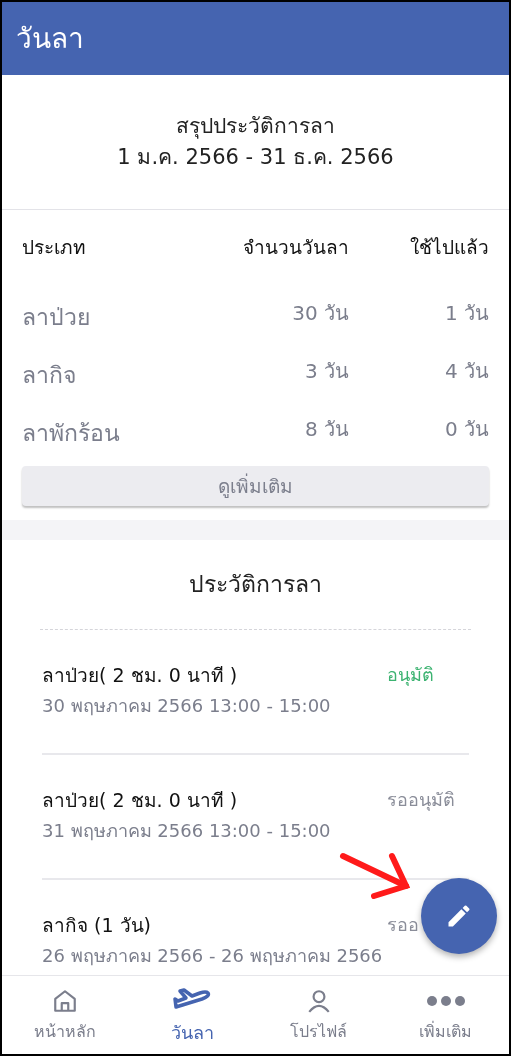  Describe the element at coordinates (449, 247) in the screenshot. I see `column-header: ใช้ไปแล้ว` at that location.